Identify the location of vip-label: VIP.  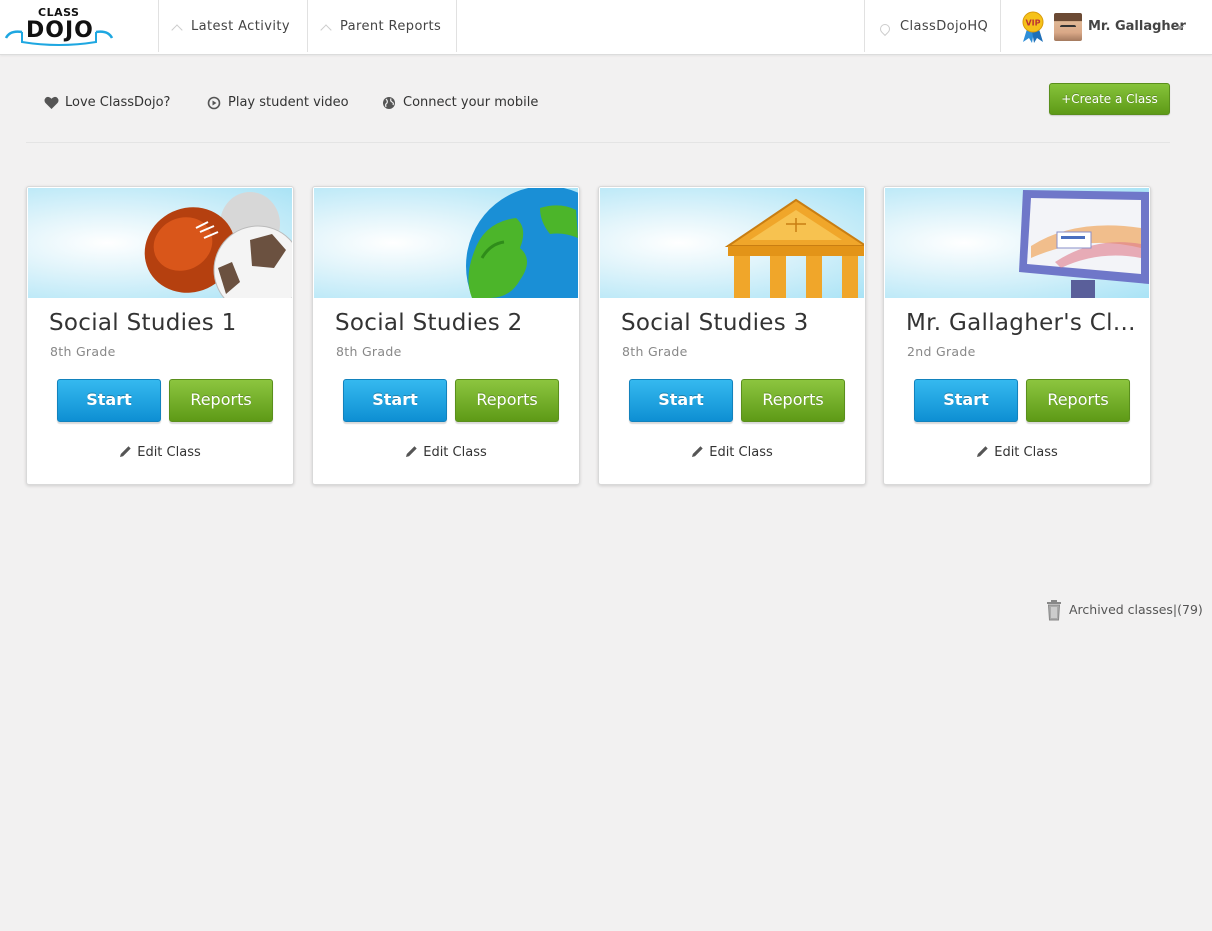
(1032, 23).